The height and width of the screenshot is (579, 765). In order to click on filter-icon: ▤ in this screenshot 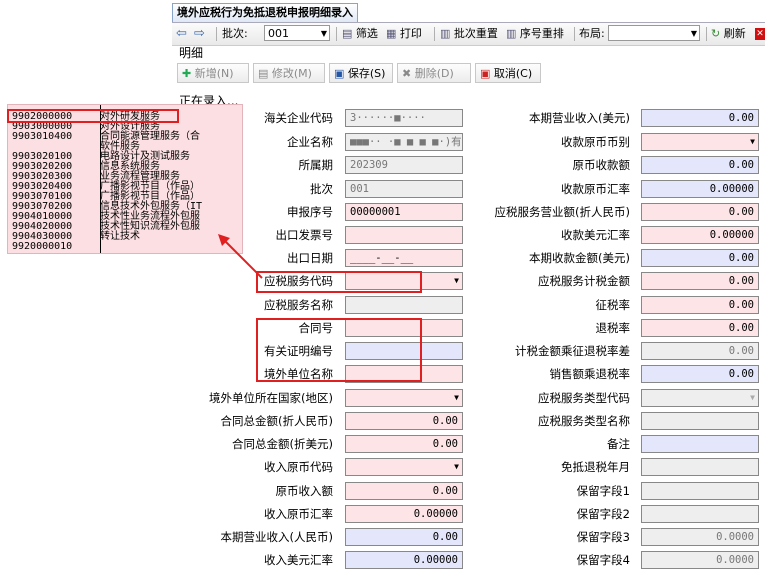, I will do `click(349, 33)`.